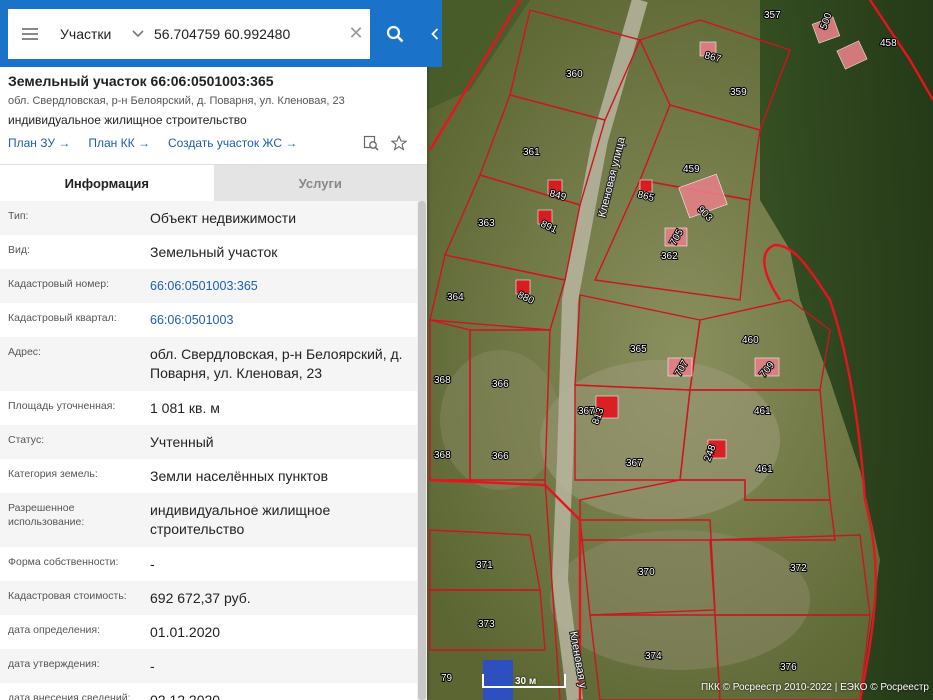  I want to click on layer-select: Участки, so click(102, 34).